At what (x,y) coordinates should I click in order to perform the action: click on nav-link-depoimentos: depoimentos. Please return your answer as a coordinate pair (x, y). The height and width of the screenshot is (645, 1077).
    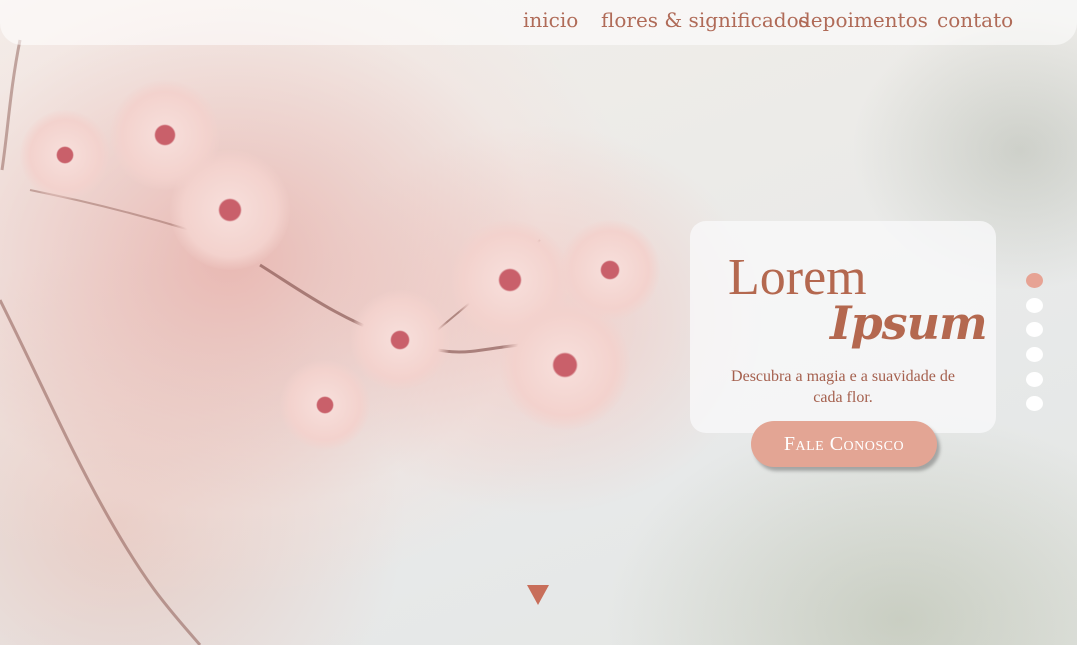
    Looking at the image, I should click on (863, 20).